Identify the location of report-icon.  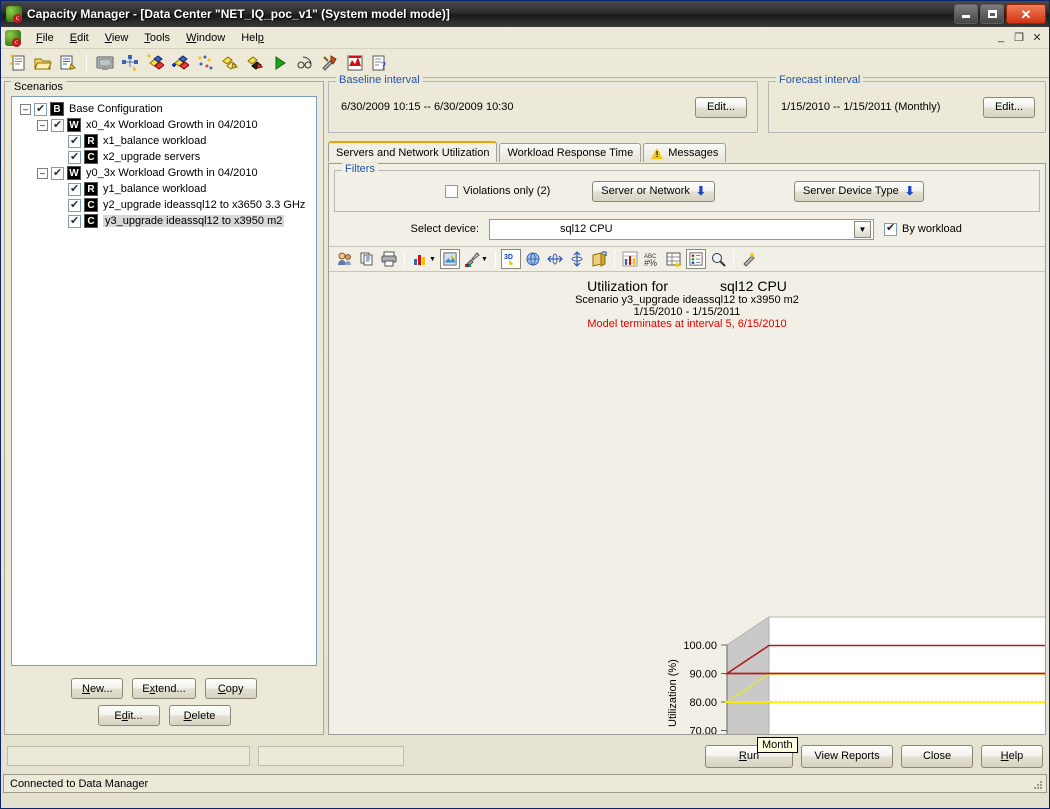
(355, 63).